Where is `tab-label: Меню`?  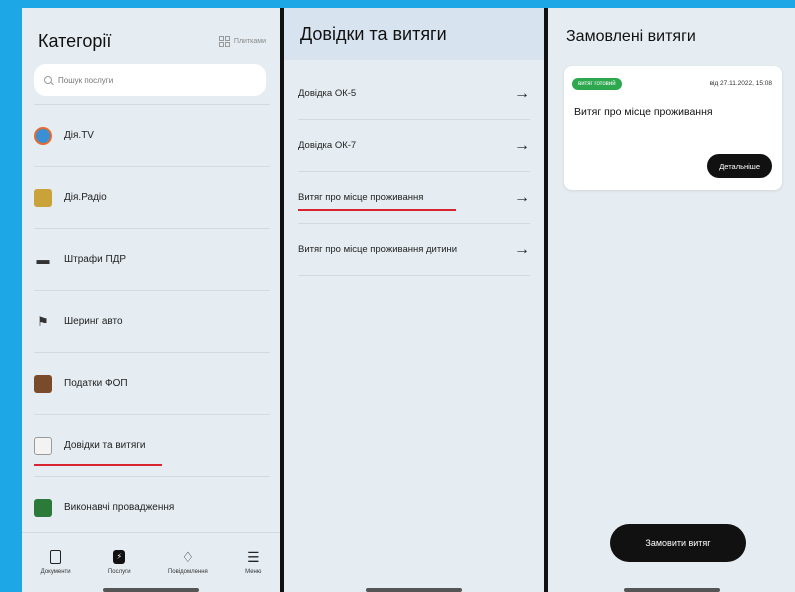
tab-label: Меню is located at coordinates (253, 571).